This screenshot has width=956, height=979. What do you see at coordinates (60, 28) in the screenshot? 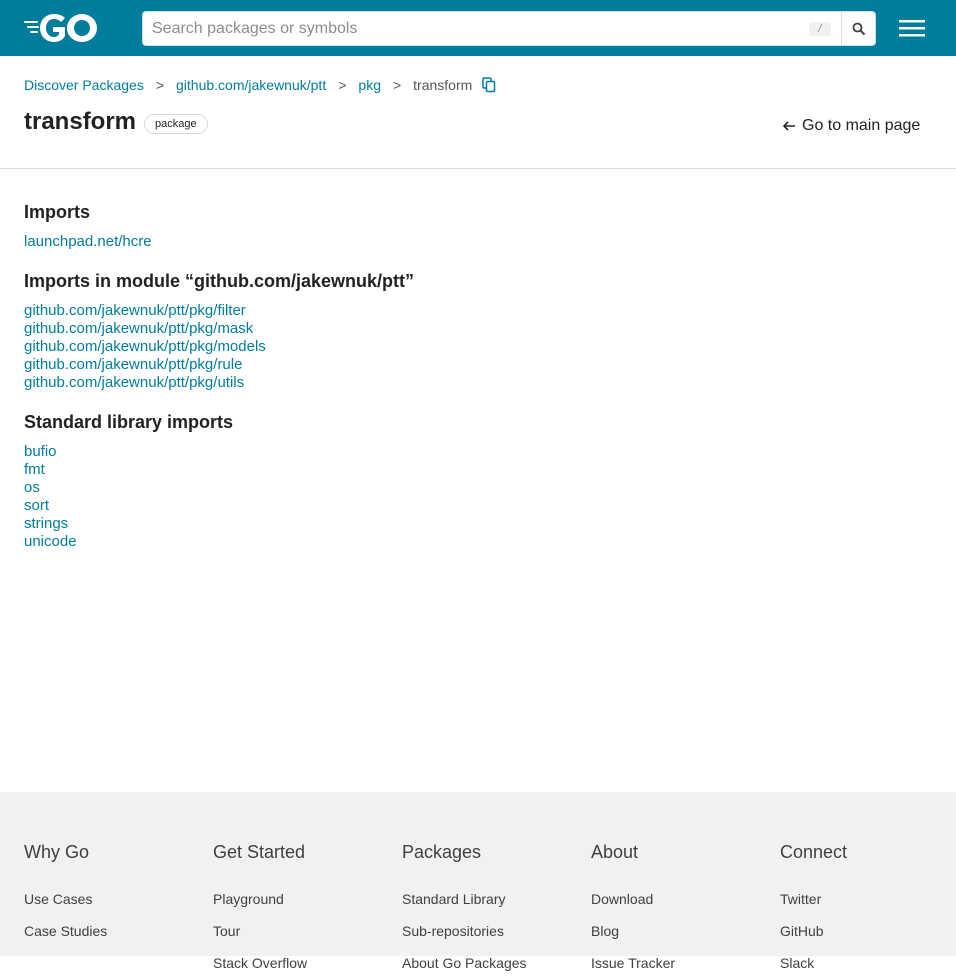
I see `go-logo-icon` at bounding box center [60, 28].